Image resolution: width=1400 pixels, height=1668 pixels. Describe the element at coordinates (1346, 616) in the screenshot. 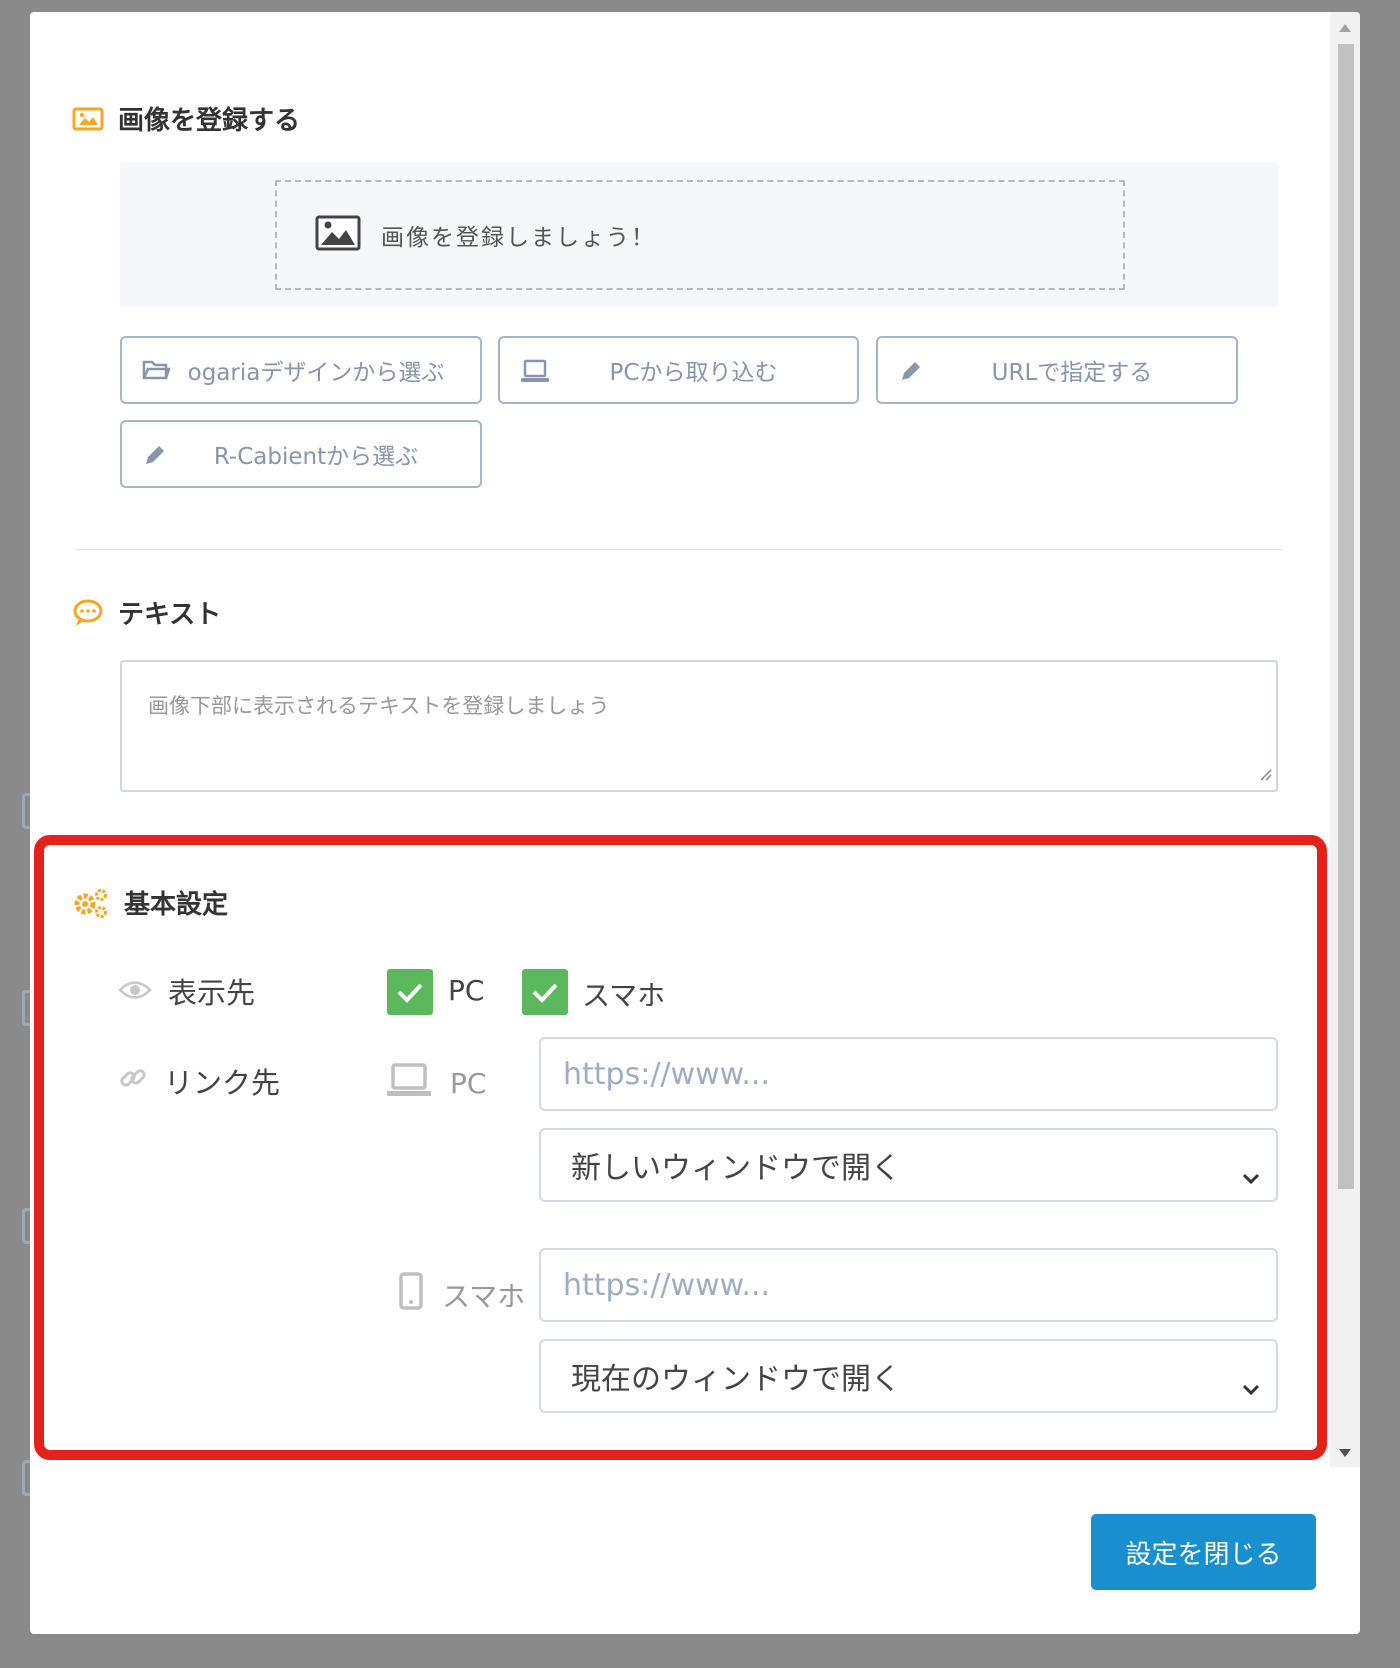

I see `scrollbar-thumb` at that location.